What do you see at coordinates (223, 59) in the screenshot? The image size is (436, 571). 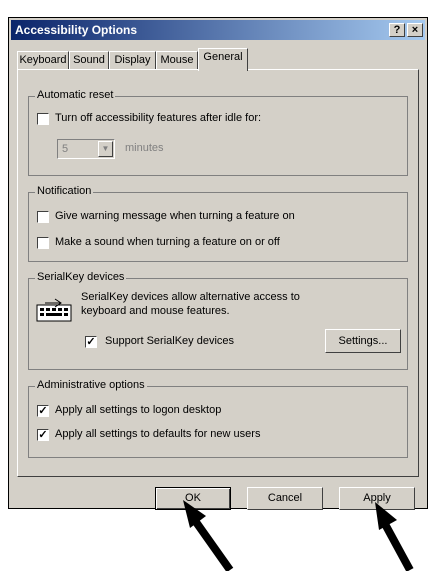 I see `tab-general: General` at bounding box center [223, 59].